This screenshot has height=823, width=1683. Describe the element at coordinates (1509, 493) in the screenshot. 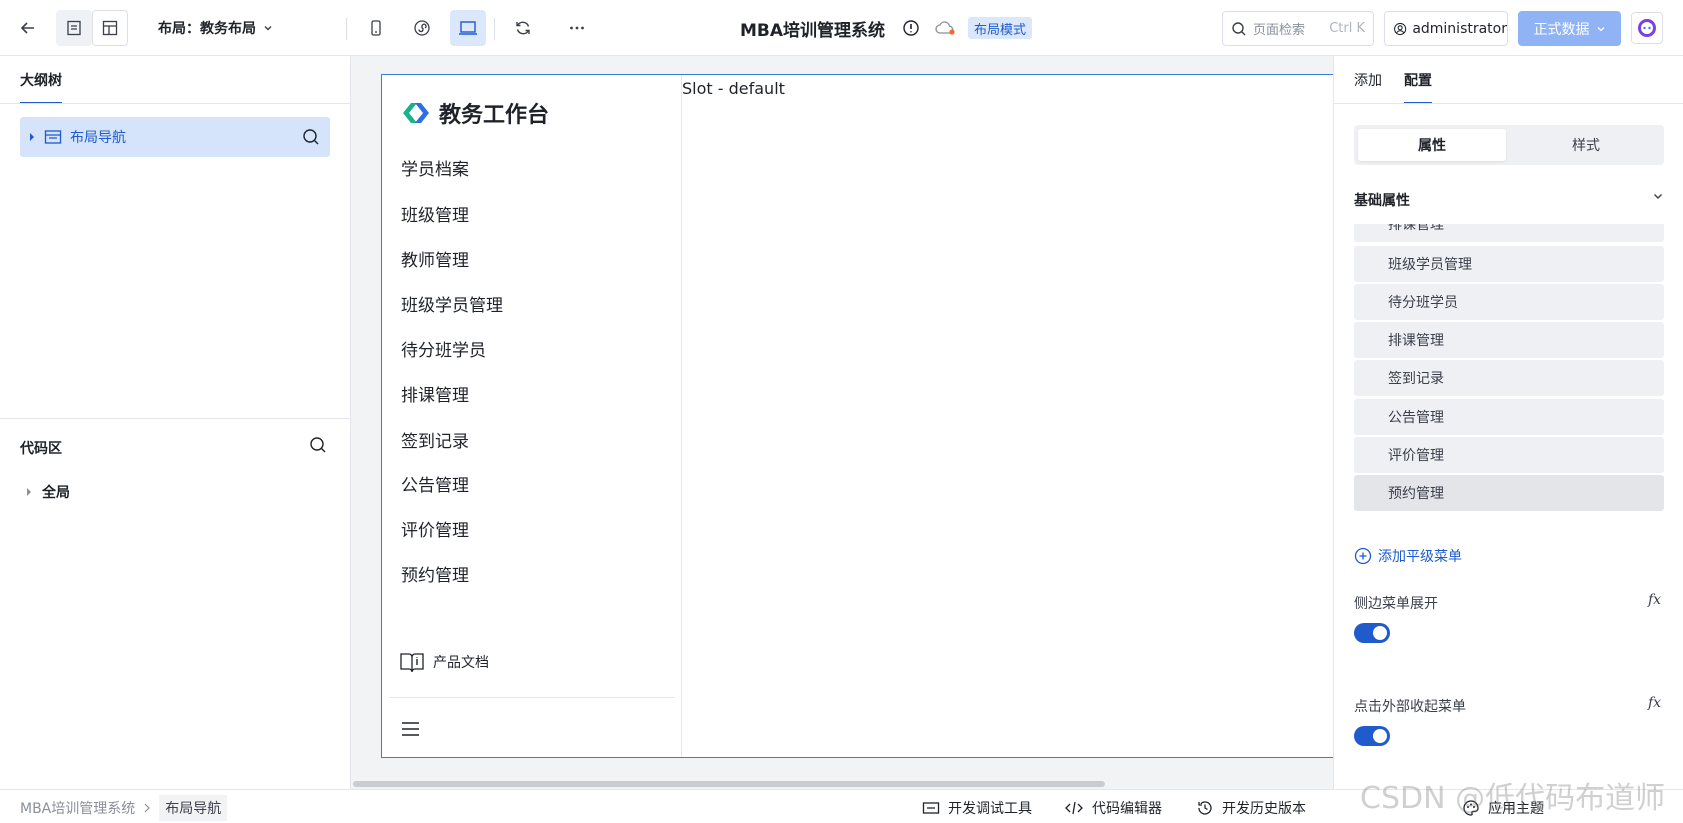

I see `menu-config-item: 预约管理` at that location.